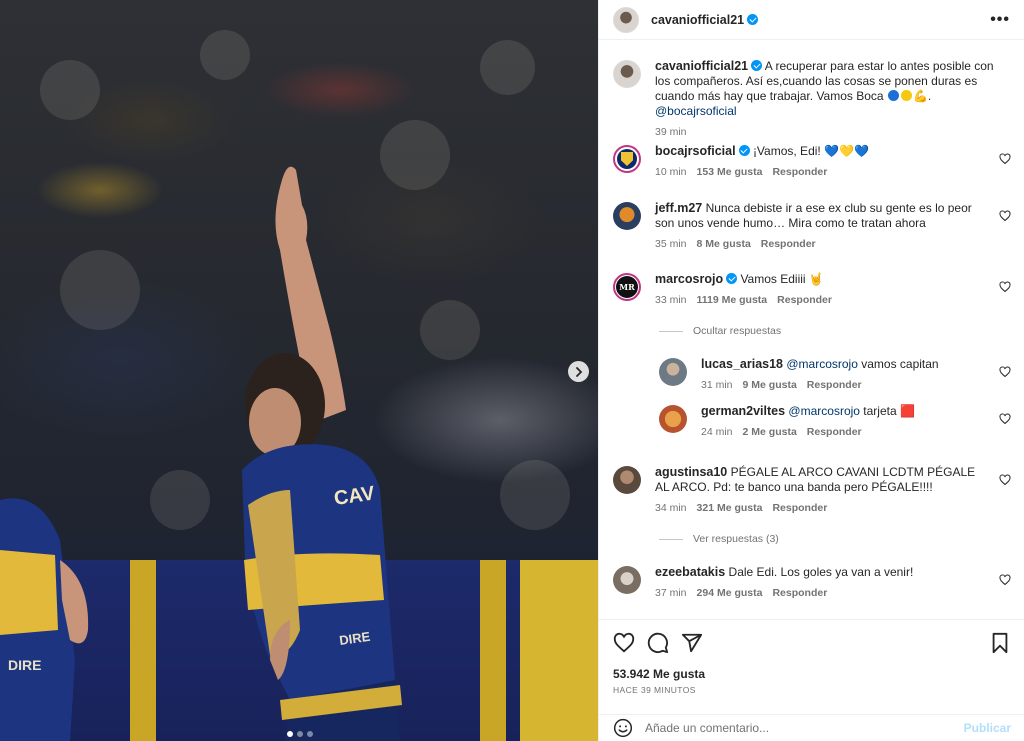 This screenshot has height=741, width=1024. What do you see at coordinates (697, 20) in the screenshot?
I see `header-username: cavaniofficial21` at bounding box center [697, 20].